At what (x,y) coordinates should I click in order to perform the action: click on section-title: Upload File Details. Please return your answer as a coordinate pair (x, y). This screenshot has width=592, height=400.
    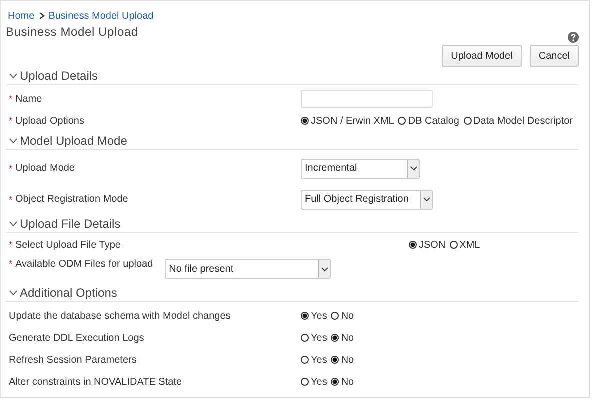
    Looking at the image, I should click on (70, 223).